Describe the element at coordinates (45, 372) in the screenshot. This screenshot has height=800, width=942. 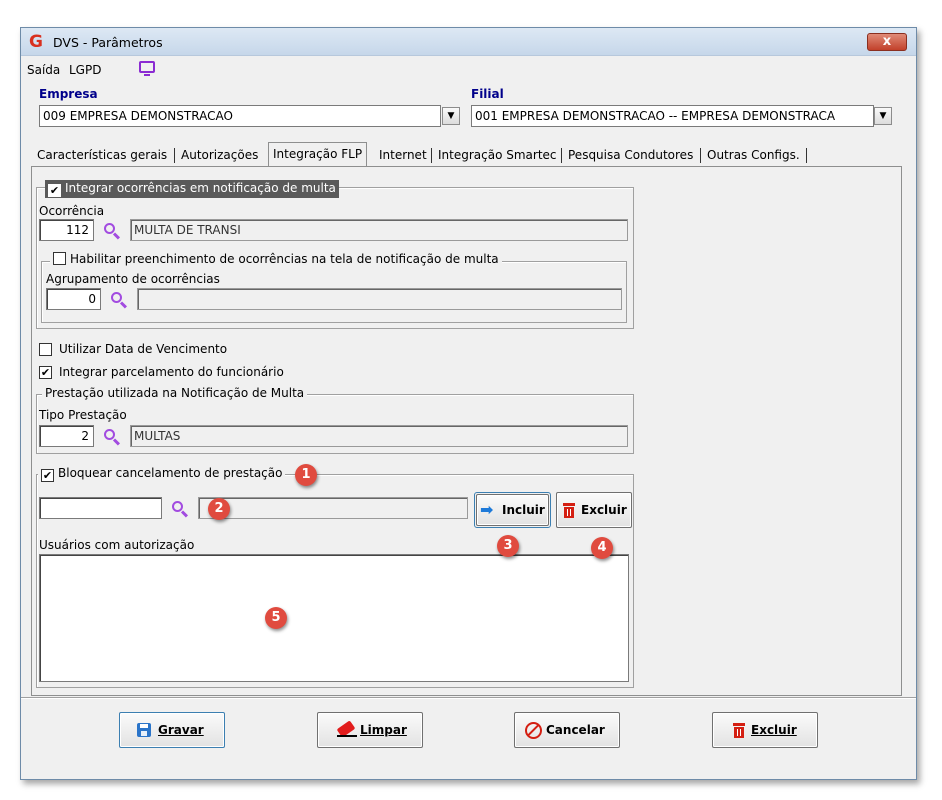
I see `integrar-parcelamento-checkbox: ✔` at that location.